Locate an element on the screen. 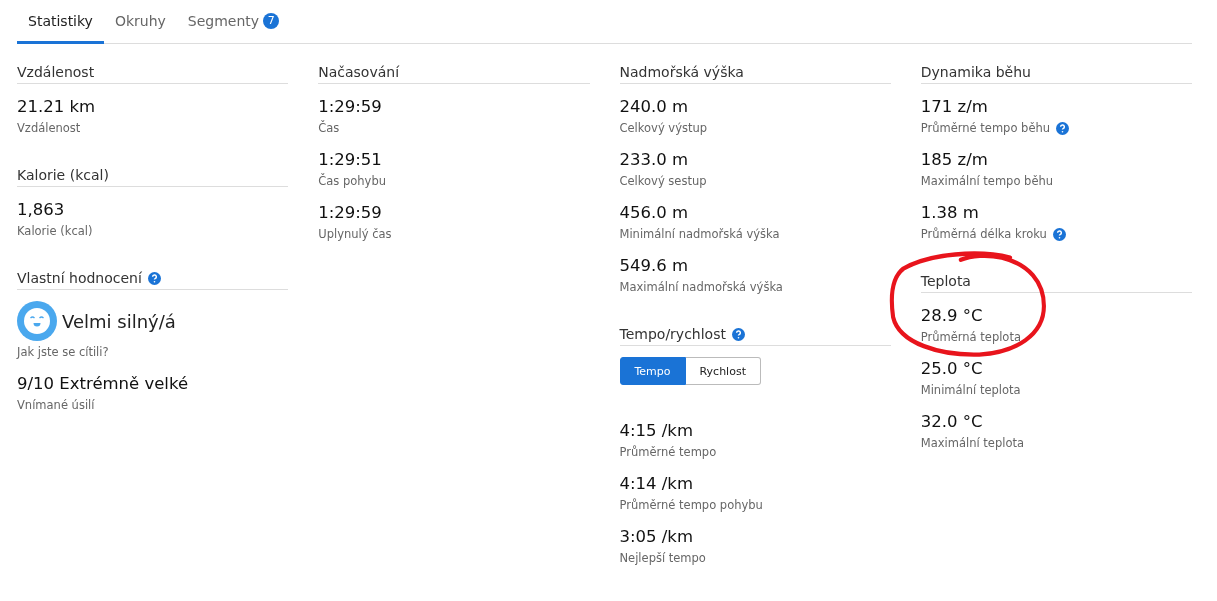 The image size is (1217, 601). section-title: Kalorie (kcal) is located at coordinates (63, 175).